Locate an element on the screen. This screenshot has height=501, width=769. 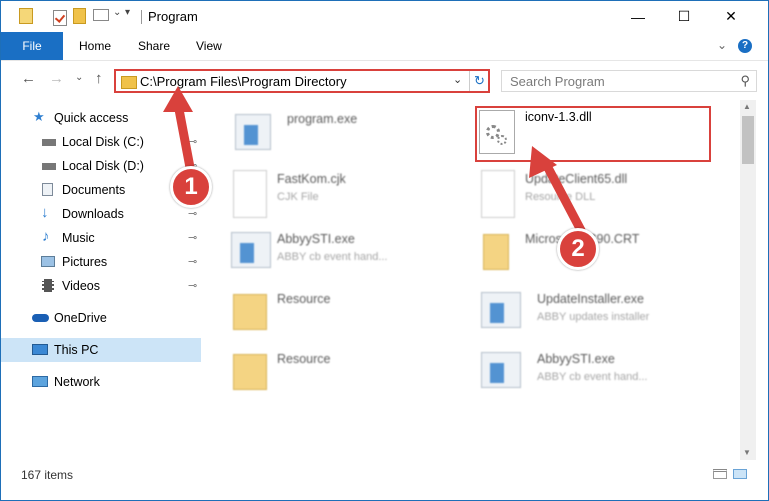
step-2-badge: 2 is located at coordinates (578, 249).